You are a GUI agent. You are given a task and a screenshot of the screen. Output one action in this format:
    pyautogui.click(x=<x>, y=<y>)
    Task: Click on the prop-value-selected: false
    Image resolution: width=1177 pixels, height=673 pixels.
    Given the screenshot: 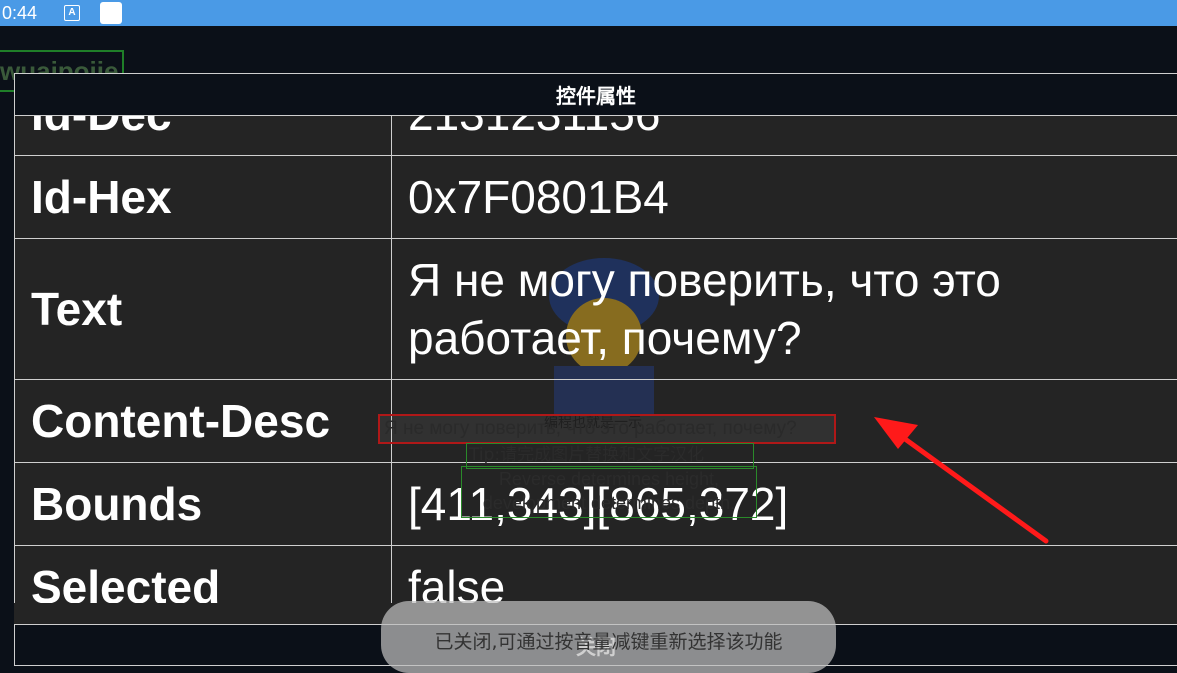 What is the action you would take?
    pyautogui.click(x=784, y=575)
    